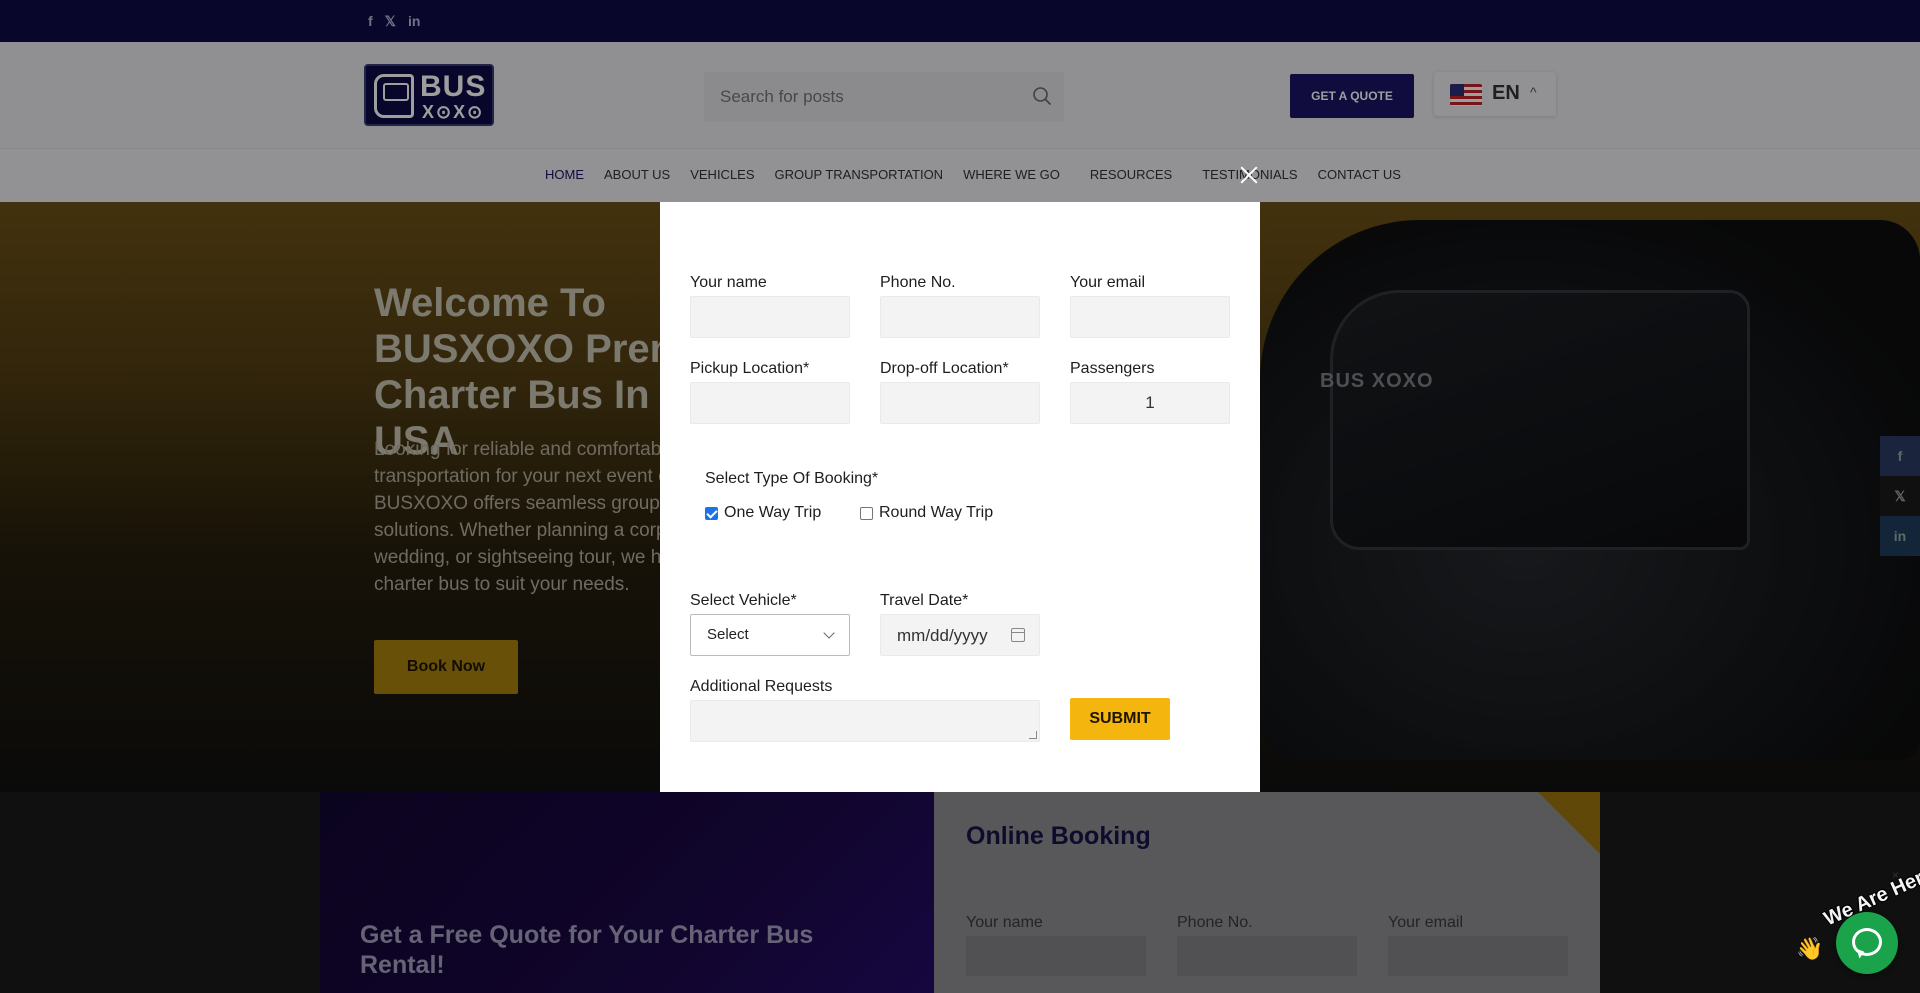 This screenshot has width=1920, height=993. I want to click on one-way-label: One Way Trip, so click(773, 512).